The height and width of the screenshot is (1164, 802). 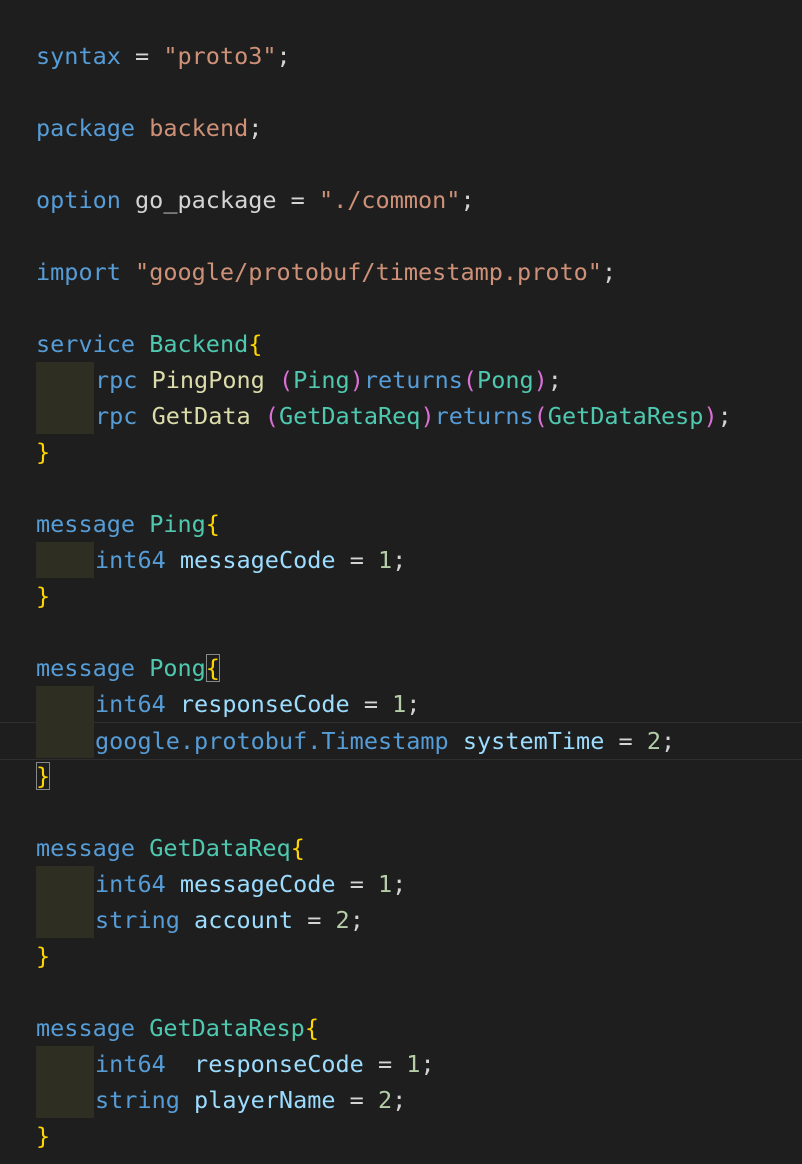 I want to click on code-line: message GetDataReq{, so click(x=401, y=848).